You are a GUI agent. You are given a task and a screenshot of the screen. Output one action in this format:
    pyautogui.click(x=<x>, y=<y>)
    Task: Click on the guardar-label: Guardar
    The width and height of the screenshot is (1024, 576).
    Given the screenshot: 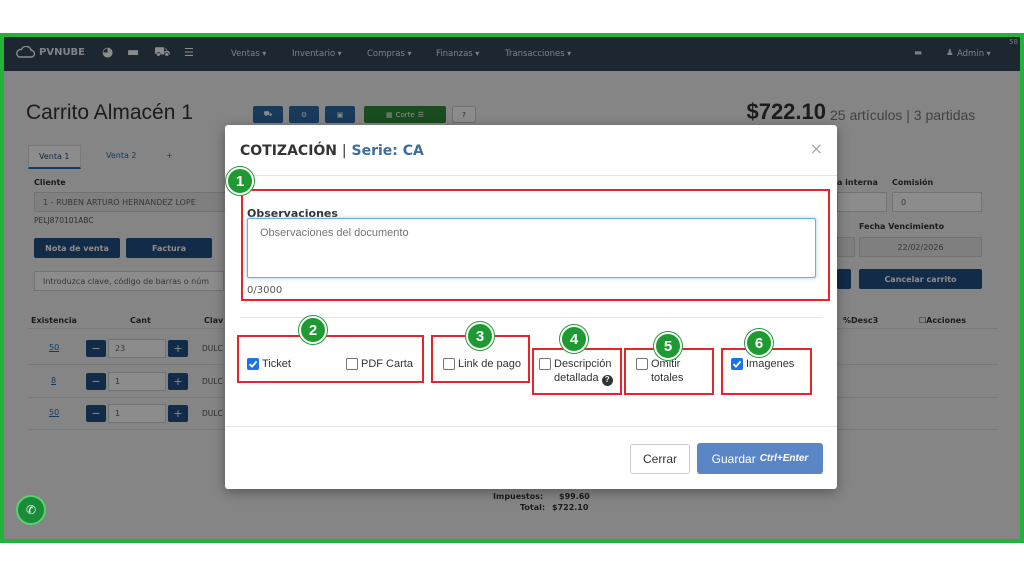 What is the action you would take?
    pyautogui.click(x=733, y=458)
    